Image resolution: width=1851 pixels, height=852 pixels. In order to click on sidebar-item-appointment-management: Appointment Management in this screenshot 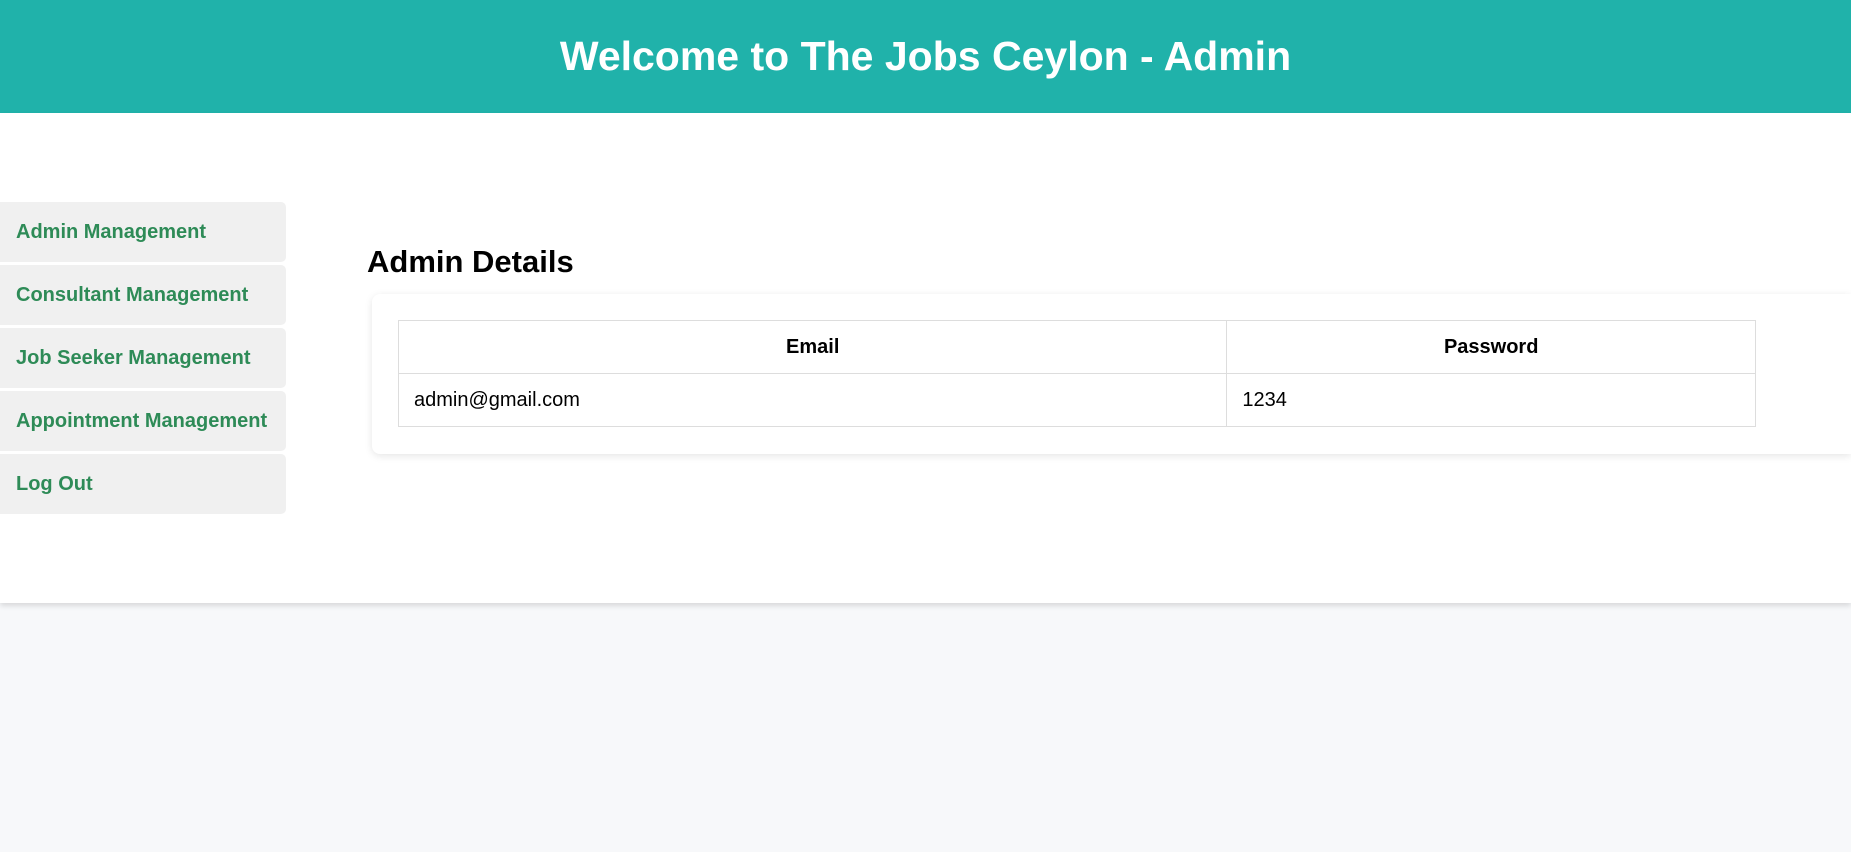, I will do `click(143, 421)`.